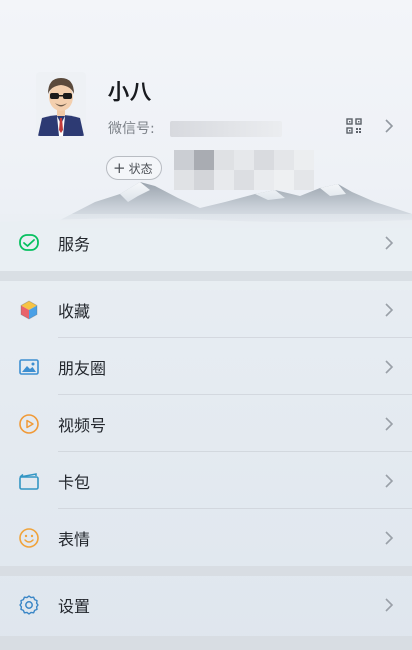 The width and height of the screenshot is (412, 650). Describe the element at coordinates (29, 538) in the screenshot. I see `sticker-smile-icon` at that location.